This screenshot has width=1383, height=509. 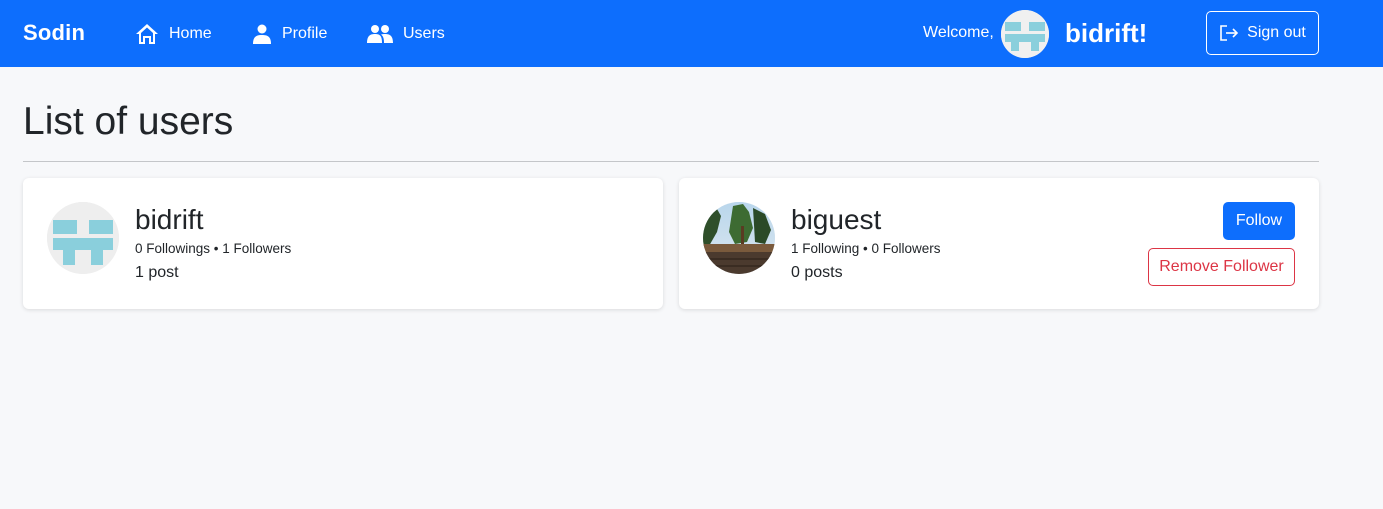 I want to click on user-follow-stats: 1 Following • 0 Followers, so click(x=866, y=248).